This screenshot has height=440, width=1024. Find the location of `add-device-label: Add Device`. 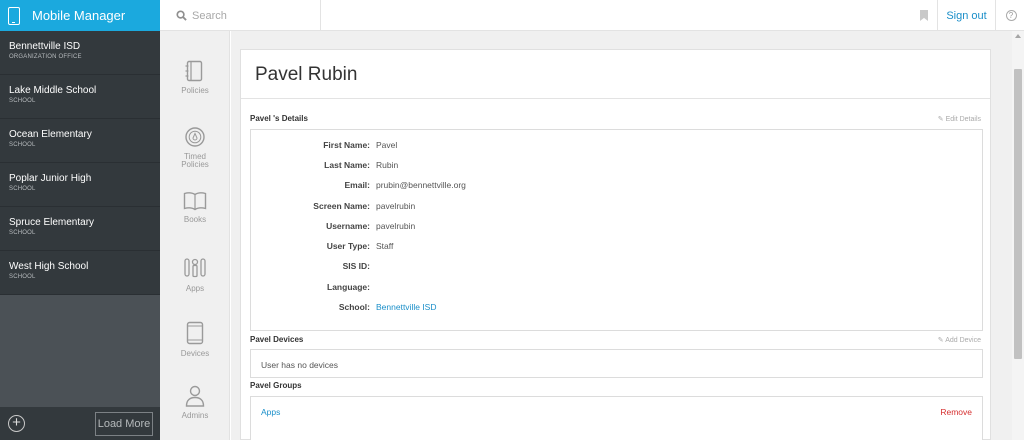

add-device-label: Add Device is located at coordinates (963, 340).